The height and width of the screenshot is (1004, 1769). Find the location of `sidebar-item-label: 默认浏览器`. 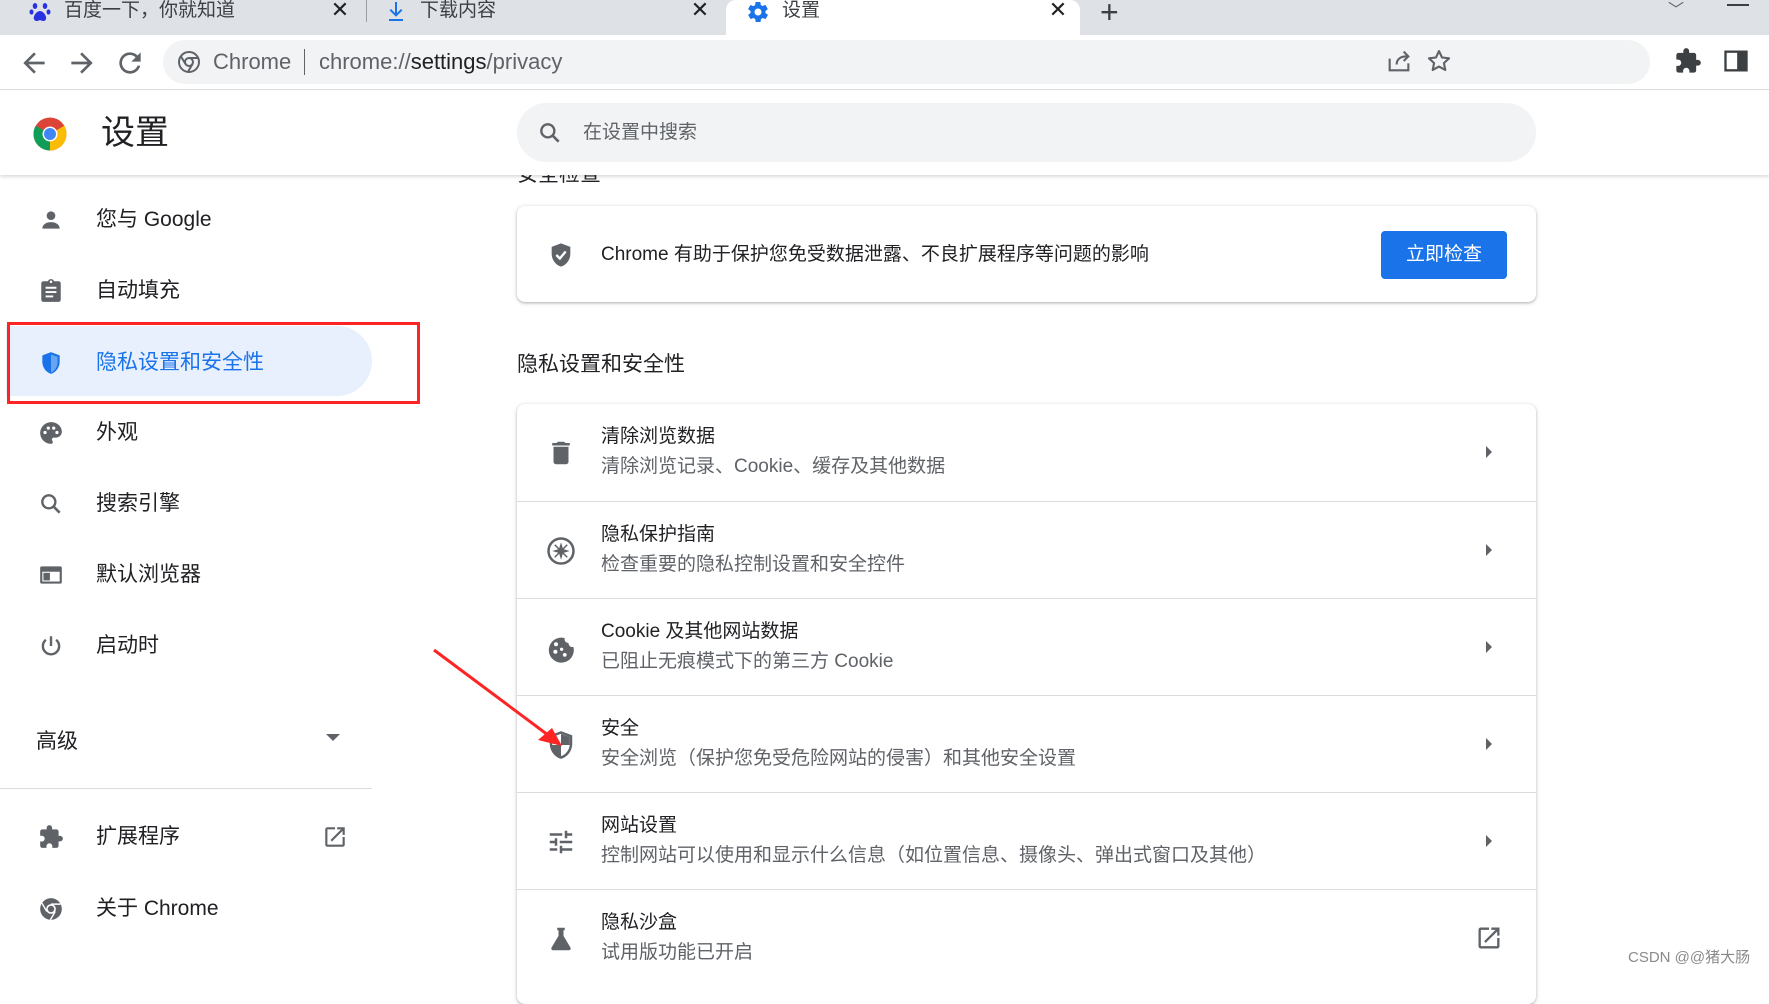

sidebar-item-label: 默认浏览器 is located at coordinates (148, 574).